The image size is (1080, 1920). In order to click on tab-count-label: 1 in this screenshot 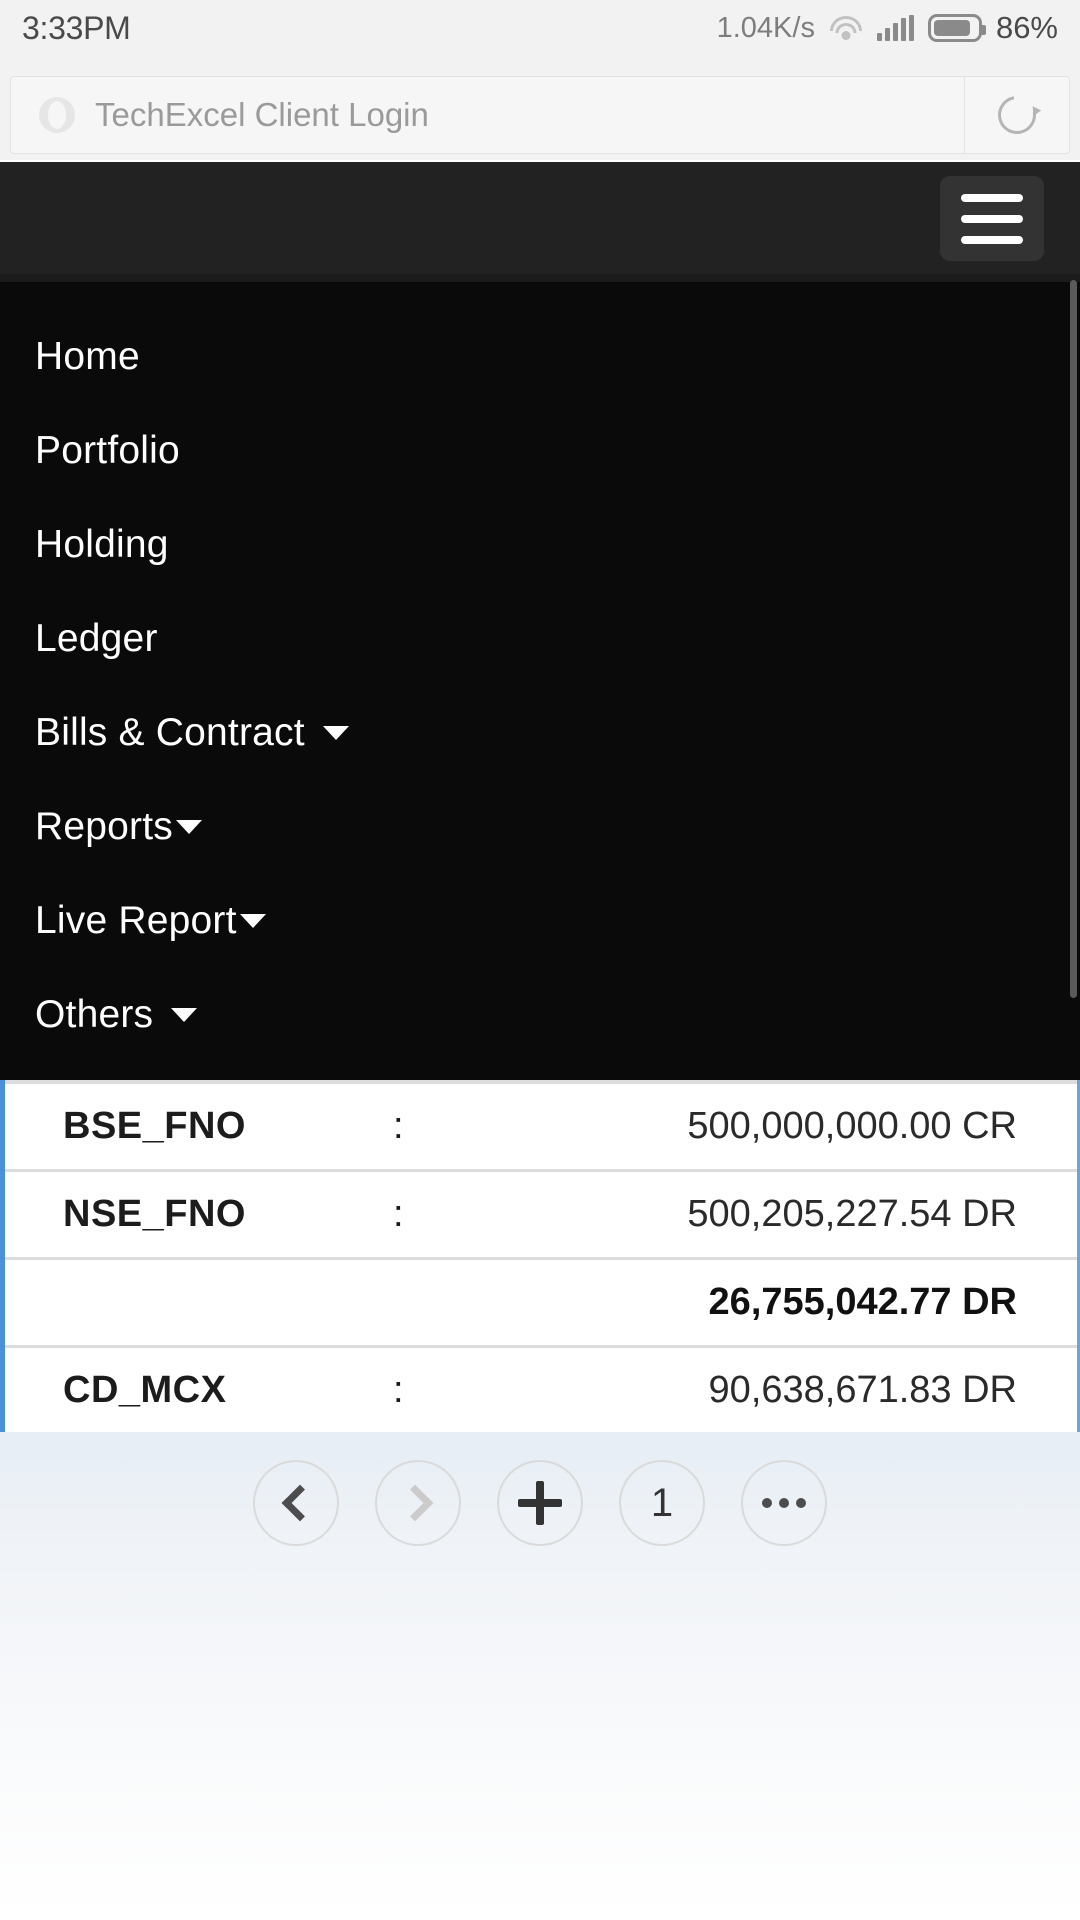, I will do `click(662, 1503)`.